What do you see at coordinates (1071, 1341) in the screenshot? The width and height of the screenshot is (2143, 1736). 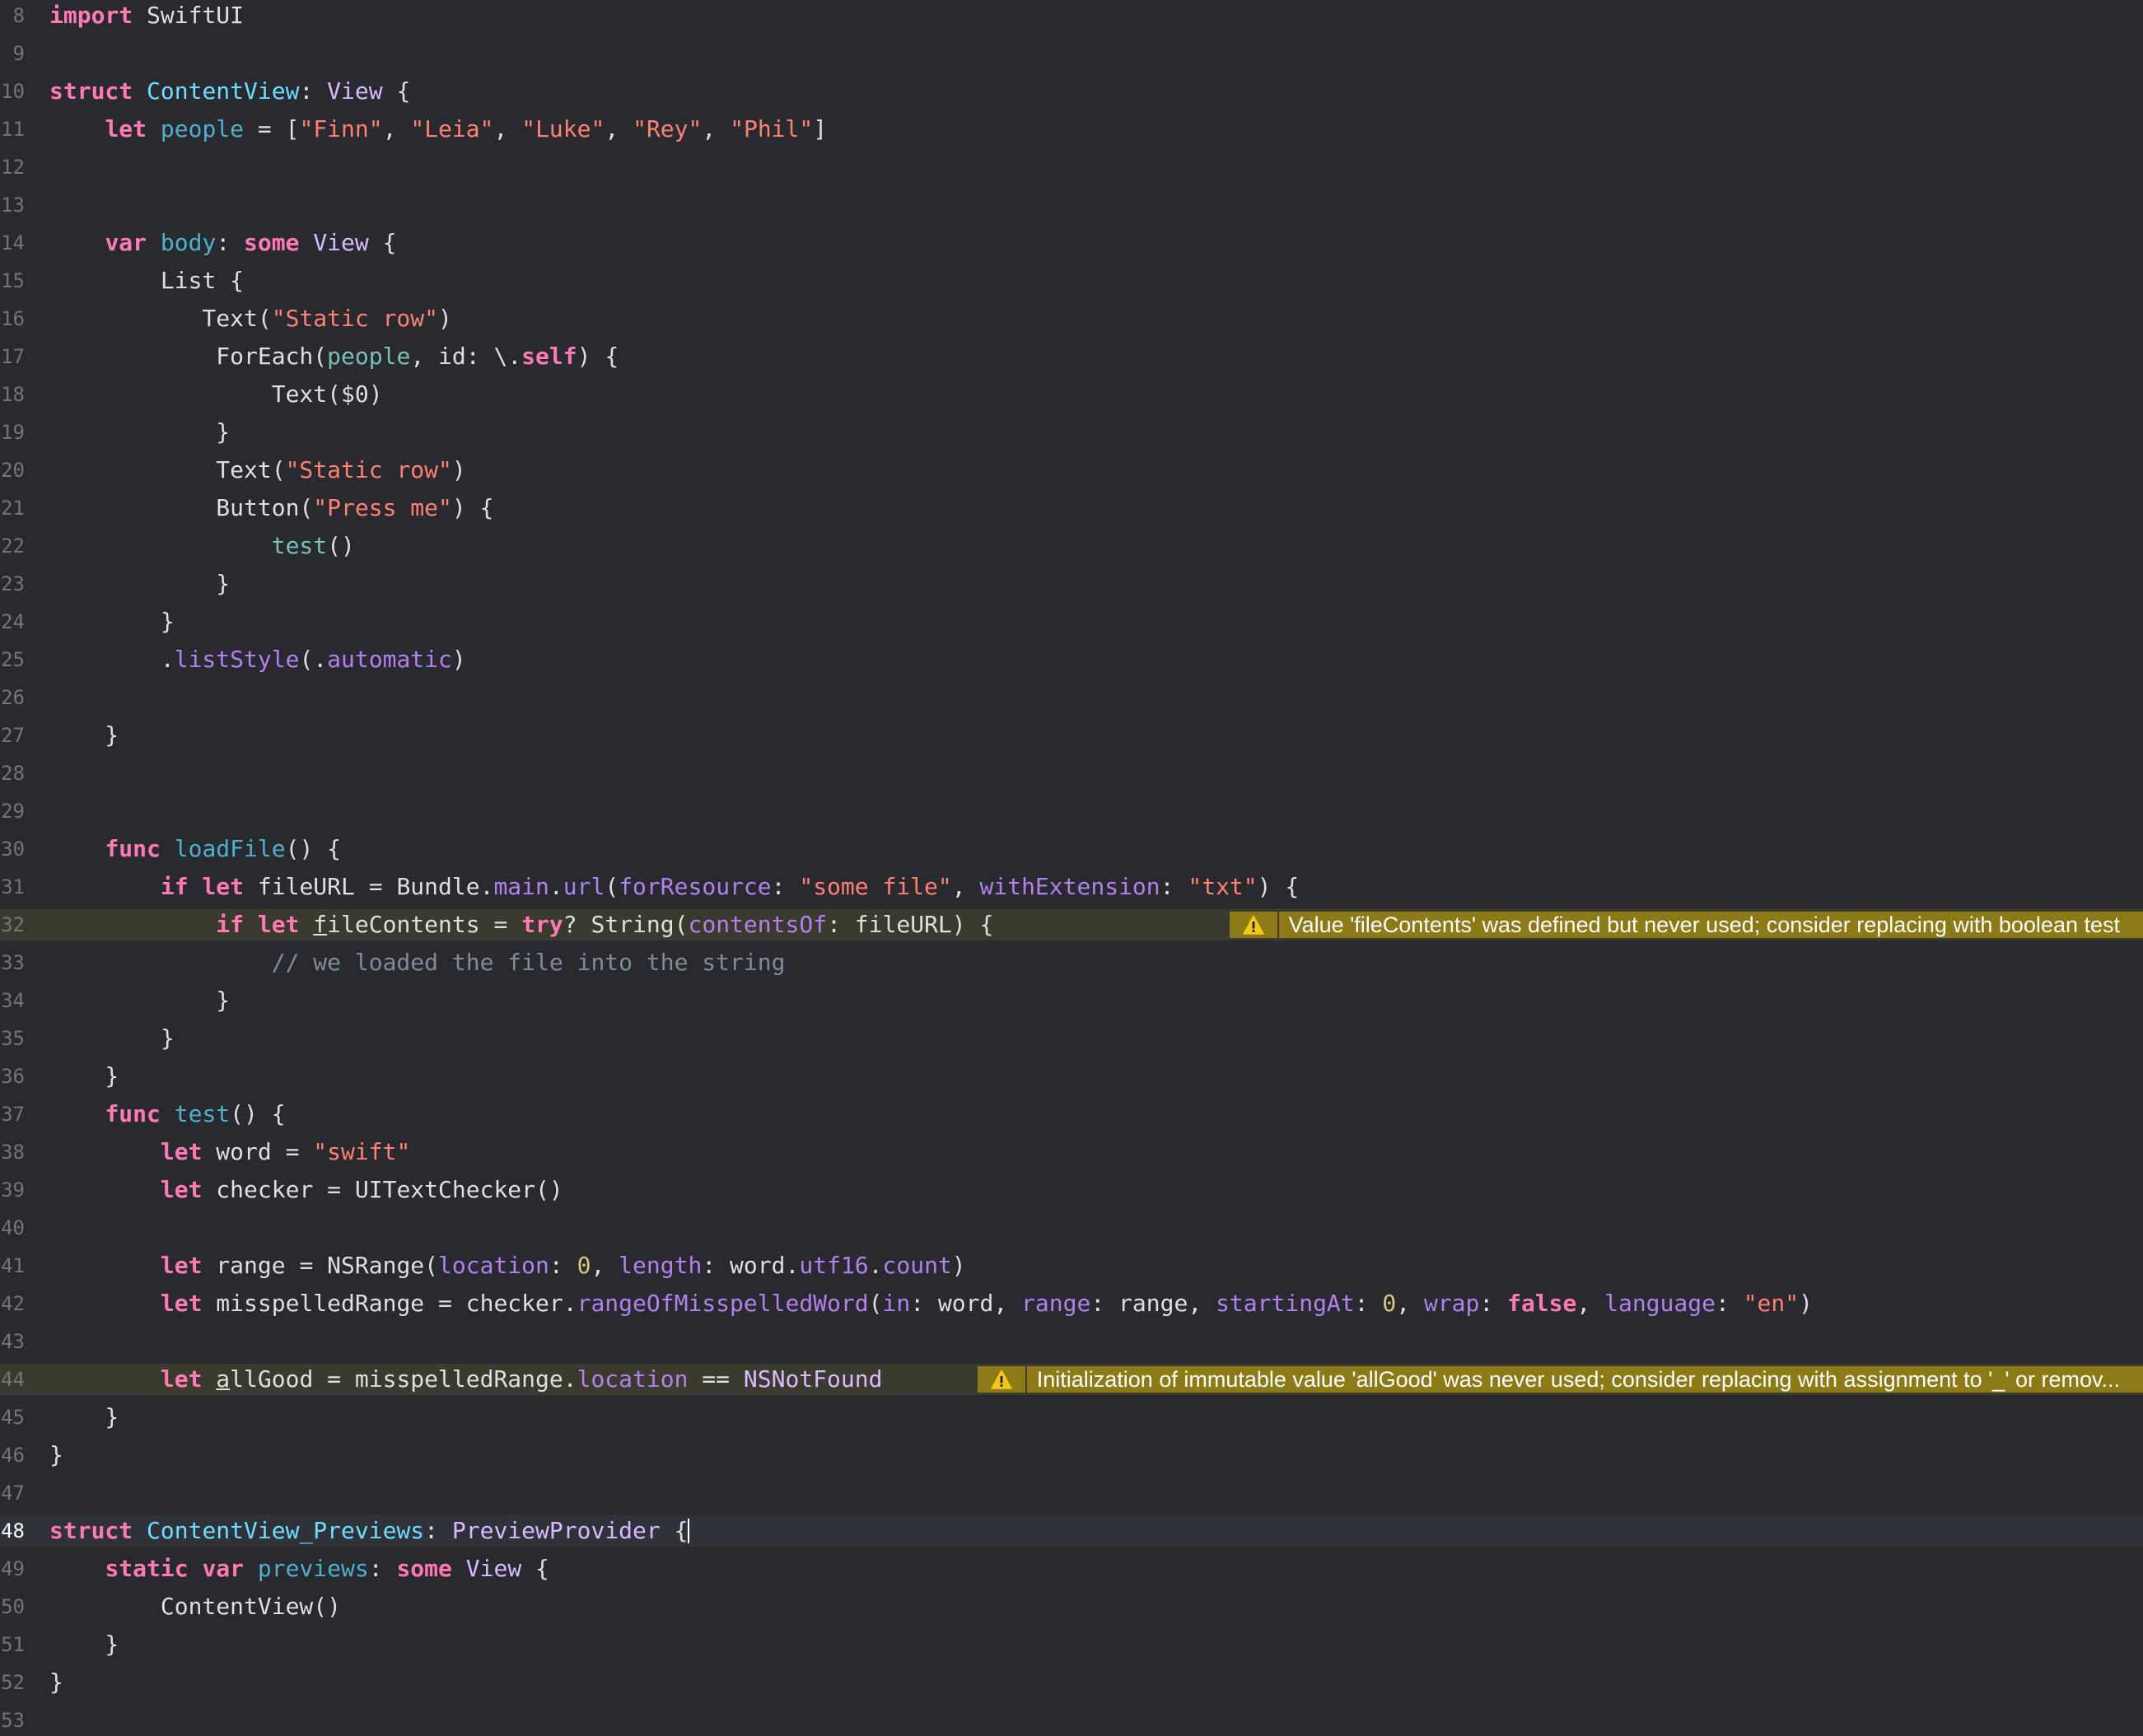 I see `code-line: 43` at bounding box center [1071, 1341].